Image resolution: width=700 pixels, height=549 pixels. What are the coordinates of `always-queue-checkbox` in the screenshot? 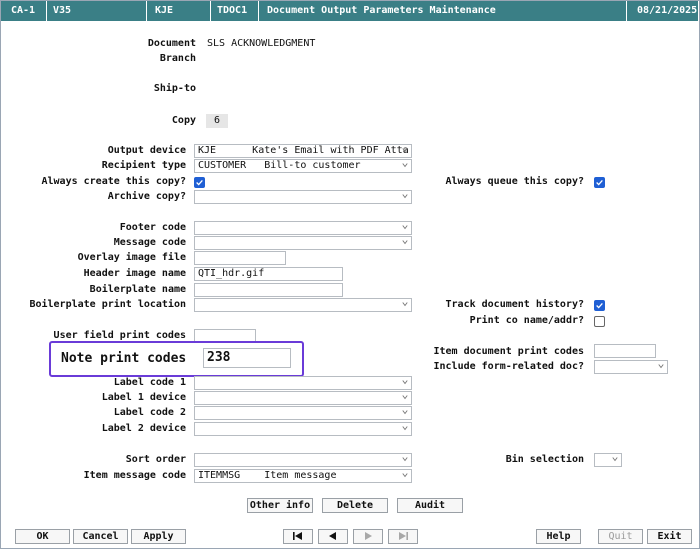 It's located at (599, 182).